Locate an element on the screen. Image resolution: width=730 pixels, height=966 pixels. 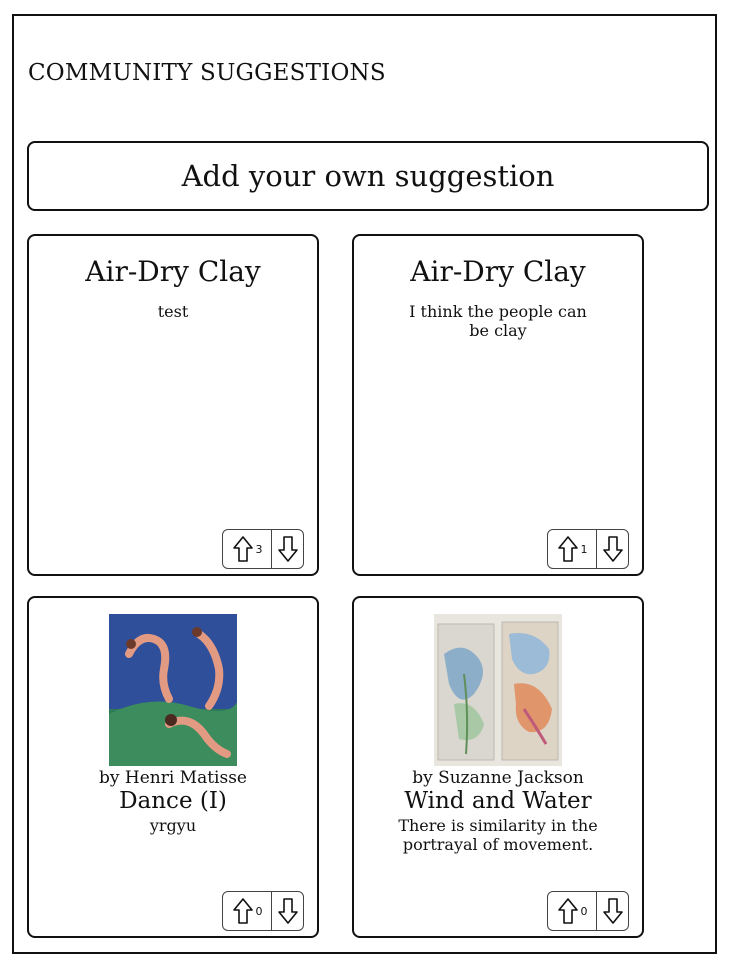
upvote-count: 1 is located at coordinates (584, 549).